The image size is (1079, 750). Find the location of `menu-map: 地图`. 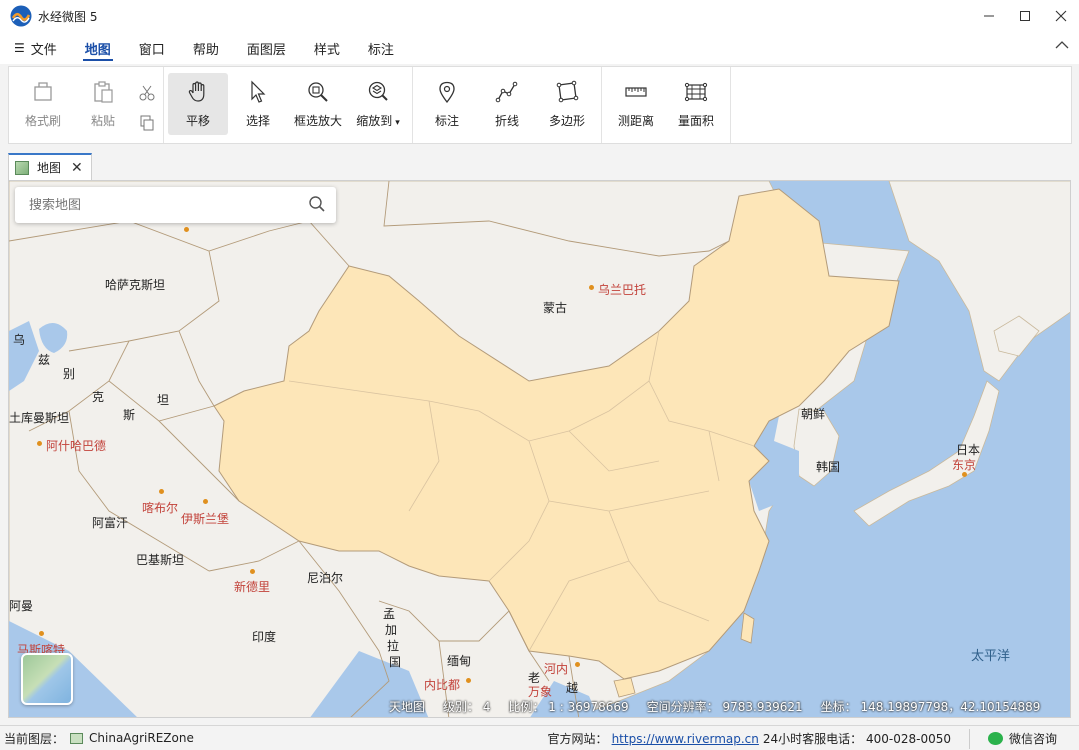

menu-map: 地图 is located at coordinates (98, 48).